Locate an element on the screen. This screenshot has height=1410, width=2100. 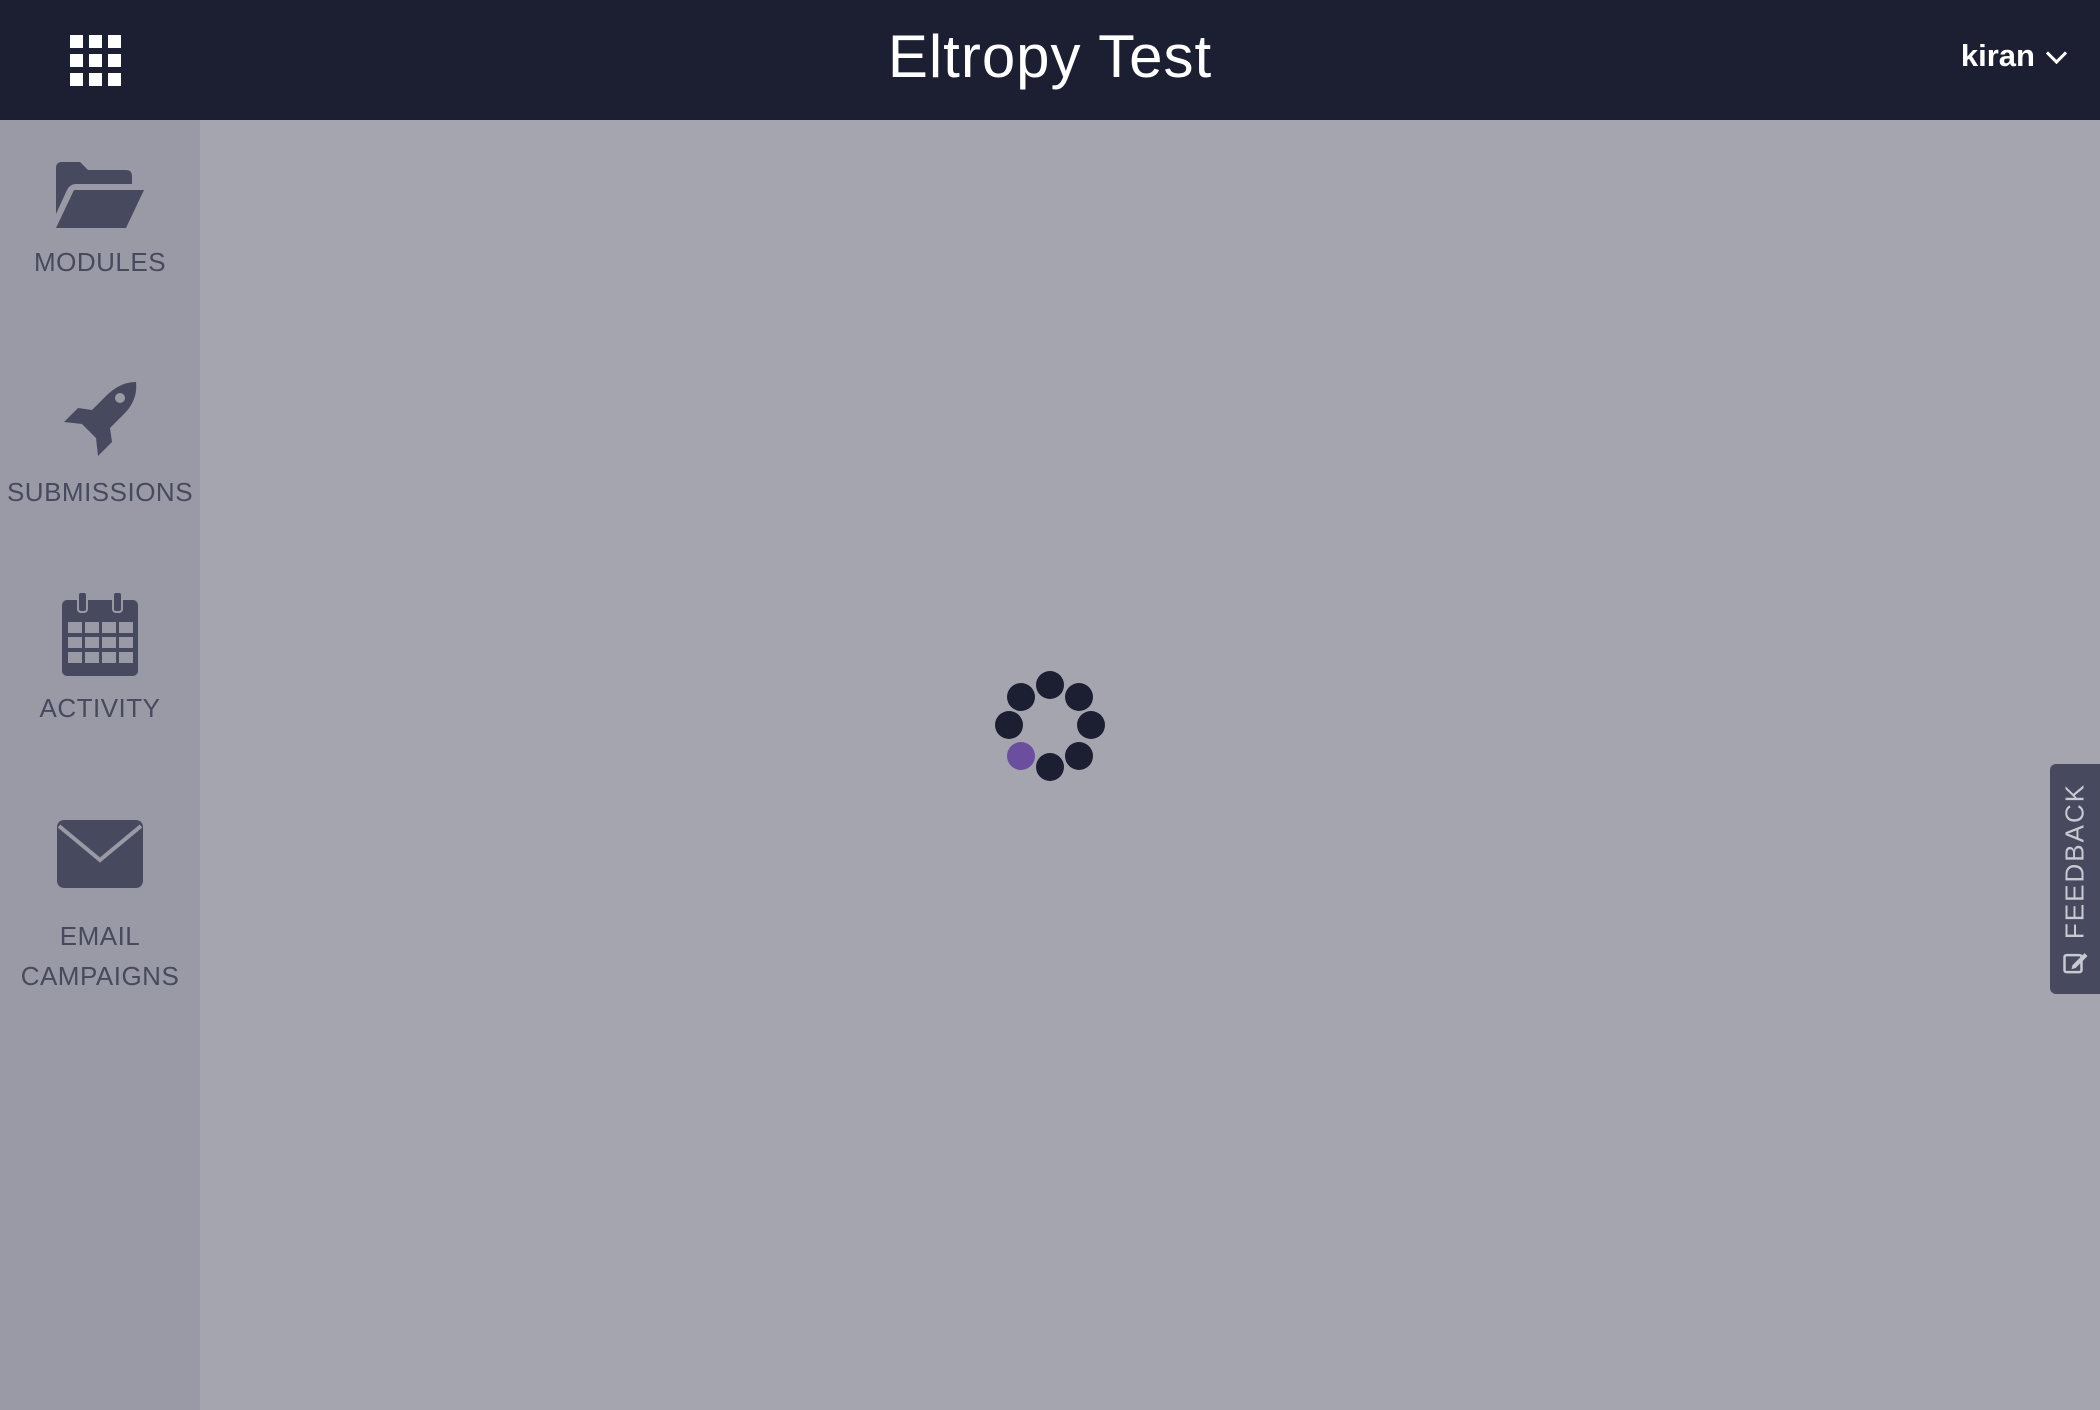
app-title: Eltropy Test is located at coordinates (1050, 56).